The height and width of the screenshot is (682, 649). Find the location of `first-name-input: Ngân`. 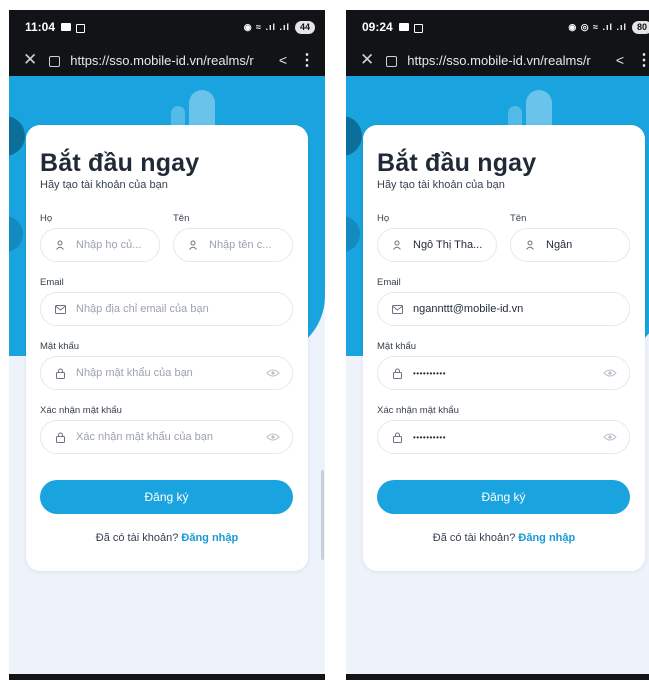

first-name-input: Ngân is located at coordinates (570, 245).